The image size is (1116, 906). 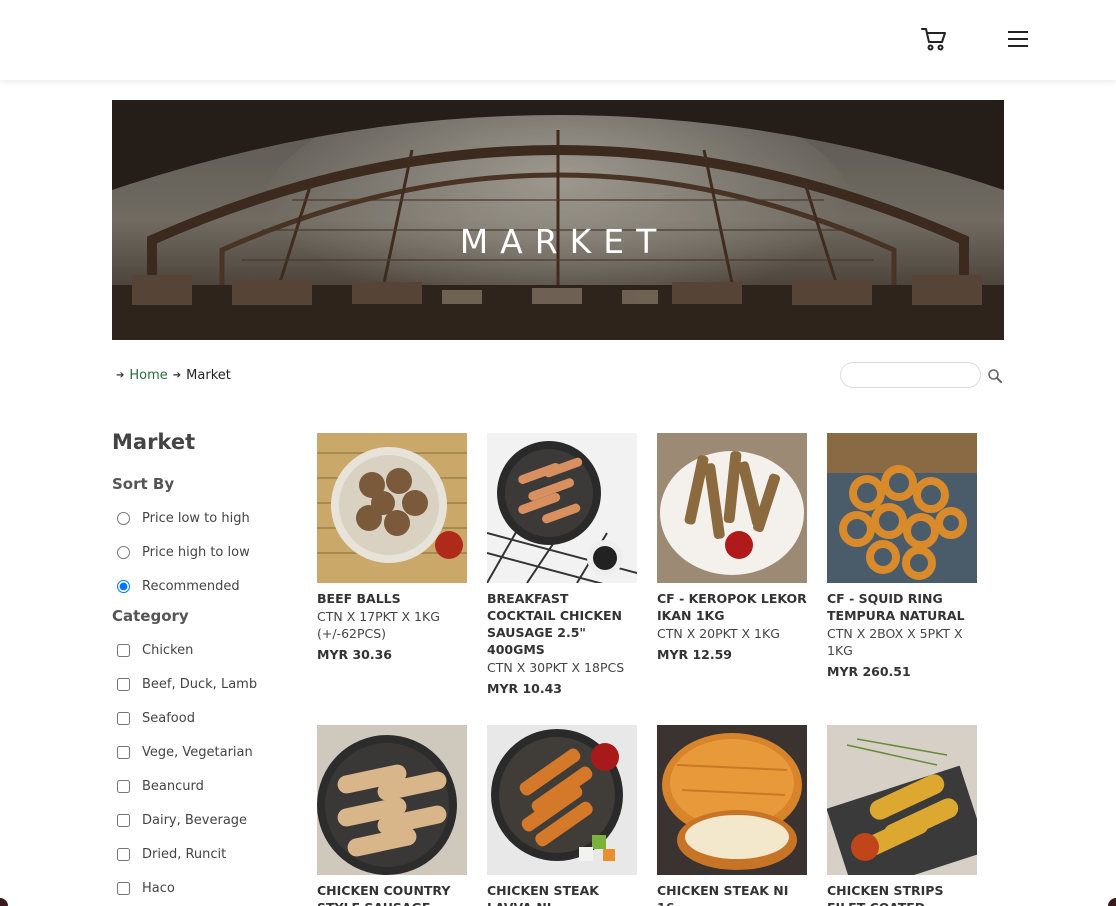 I want to click on sort-option-price-low-high: Price low to high, so click(x=207, y=518).